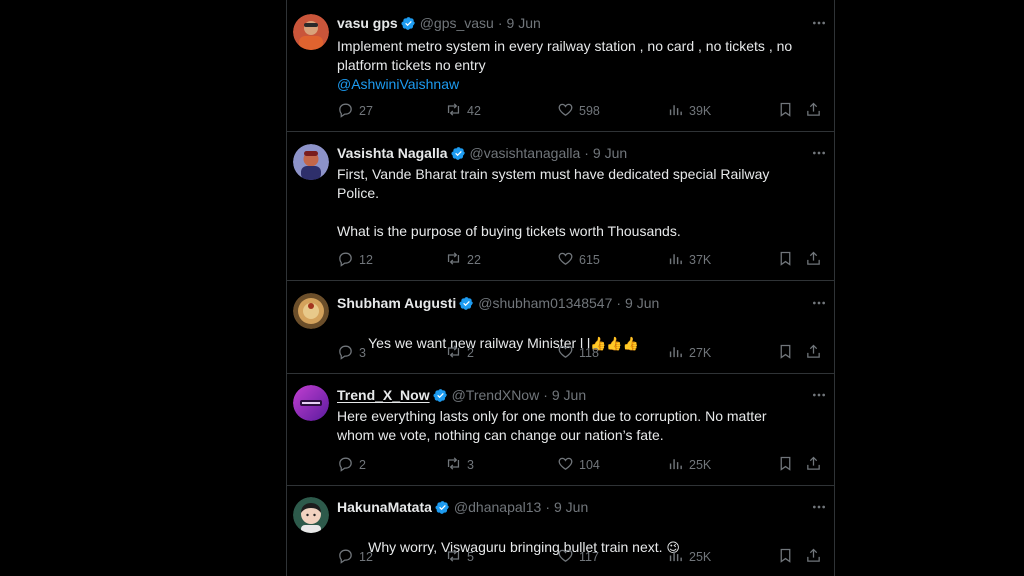  I want to click on like-button: 615, so click(578, 260).